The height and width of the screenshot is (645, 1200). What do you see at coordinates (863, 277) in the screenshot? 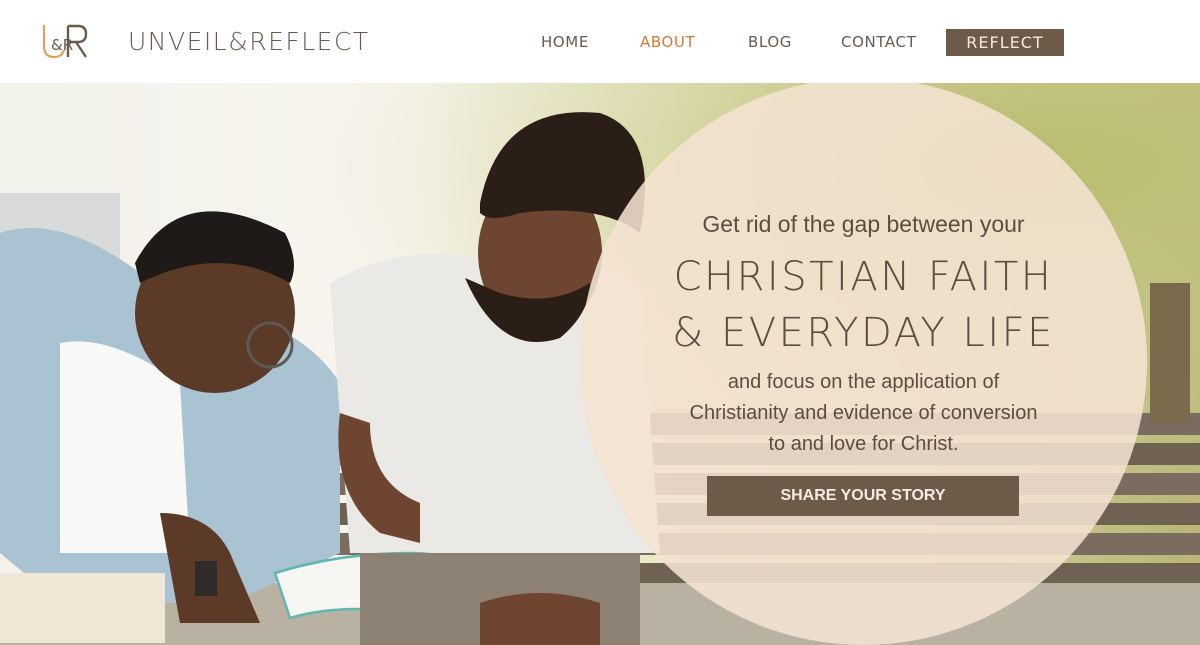
I see `hero-heading-line1: CHRISTIAN FAITH` at bounding box center [863, 277].